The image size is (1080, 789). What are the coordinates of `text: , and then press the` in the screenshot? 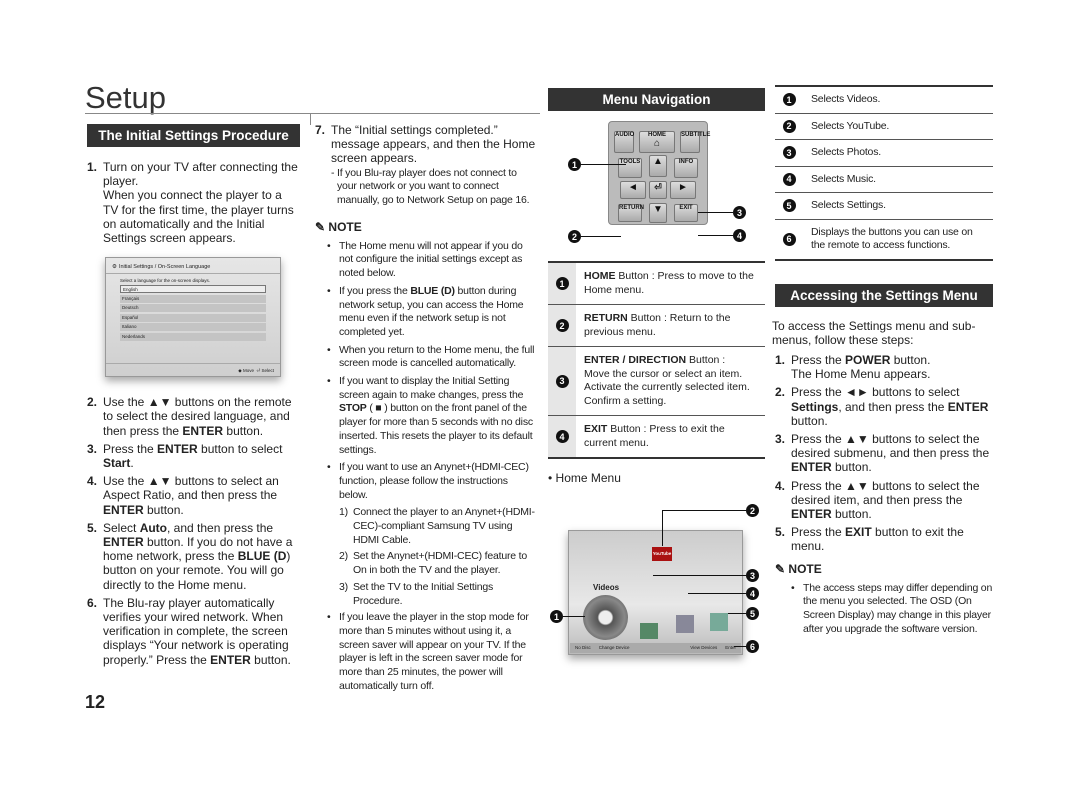 It's located at (893, 406).